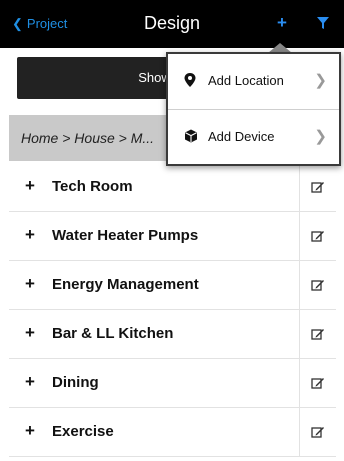 Image resolution: width=344 pixels, height=461 pixels. I want to click on map-pin-icon, so click(190, 82).